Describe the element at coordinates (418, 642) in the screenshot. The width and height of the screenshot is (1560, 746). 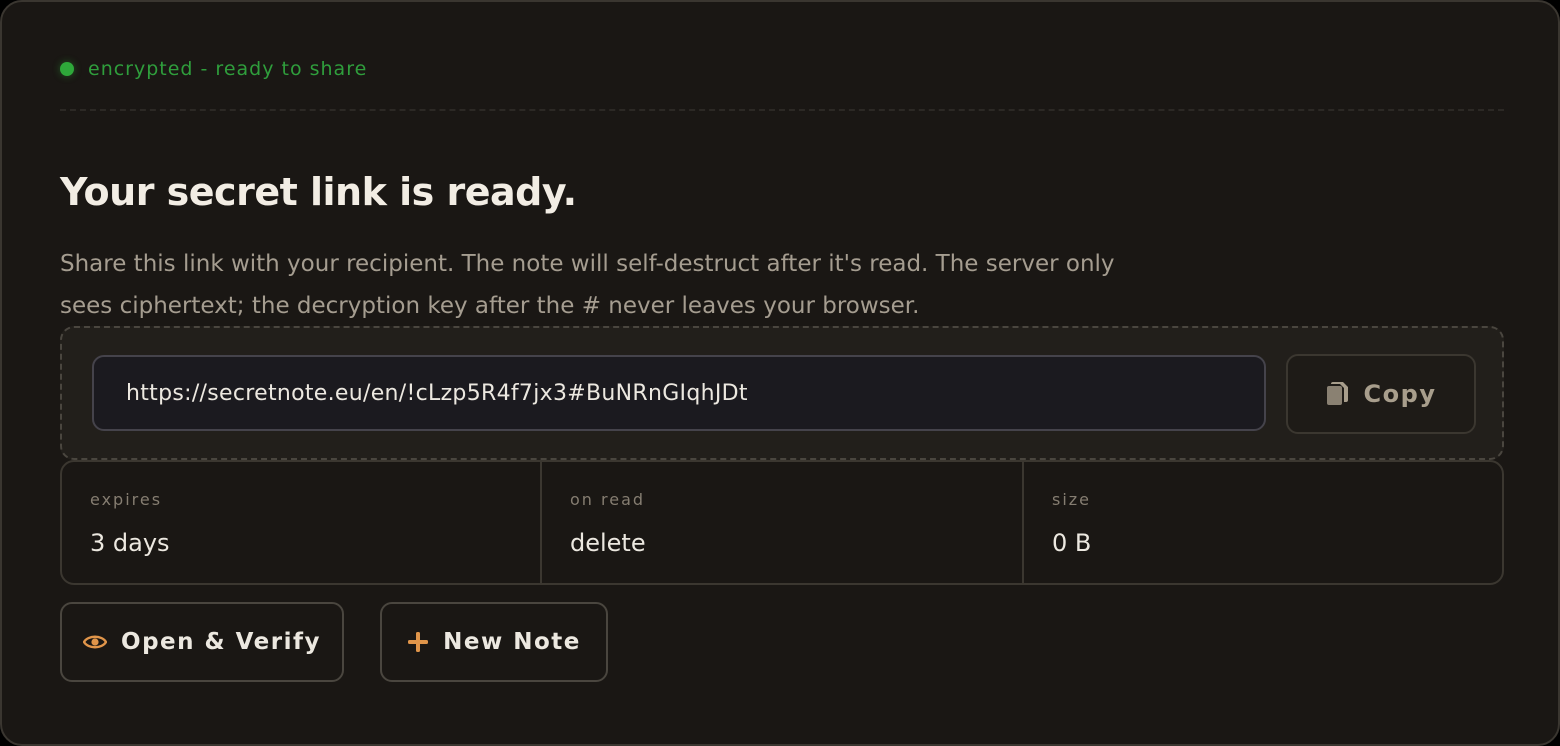
I see `plus-icon` at that location.